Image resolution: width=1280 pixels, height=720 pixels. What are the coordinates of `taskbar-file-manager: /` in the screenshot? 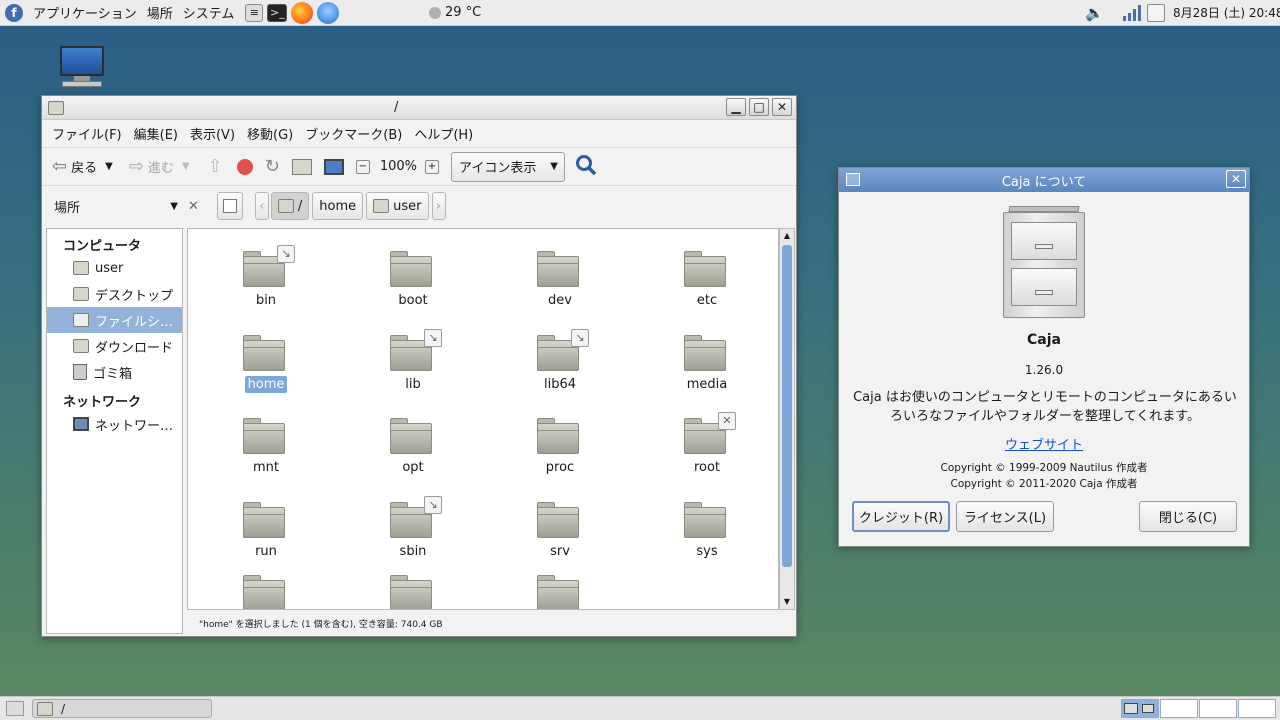 It's located at (122, 708).